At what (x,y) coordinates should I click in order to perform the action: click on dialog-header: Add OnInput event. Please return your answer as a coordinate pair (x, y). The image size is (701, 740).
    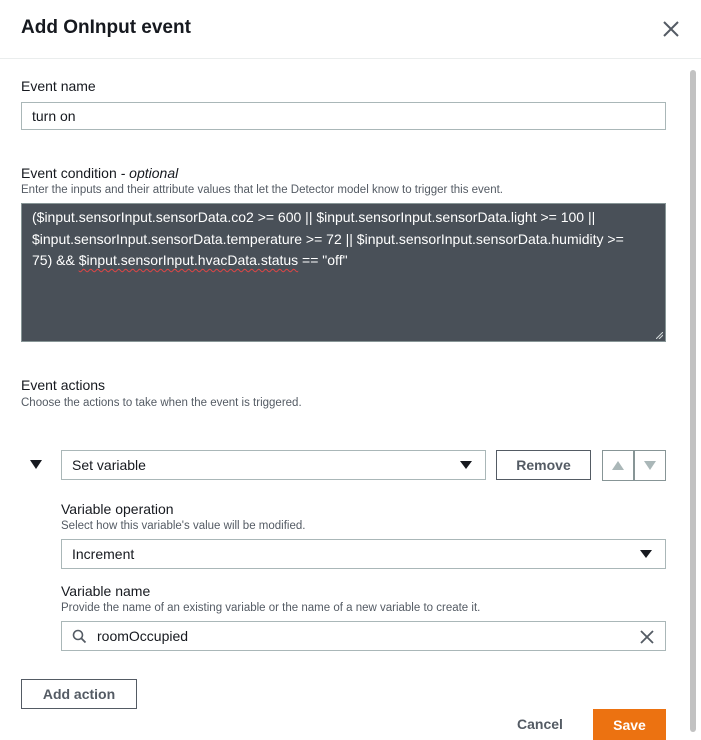
    Looking at the image, I should click on (350, 29).